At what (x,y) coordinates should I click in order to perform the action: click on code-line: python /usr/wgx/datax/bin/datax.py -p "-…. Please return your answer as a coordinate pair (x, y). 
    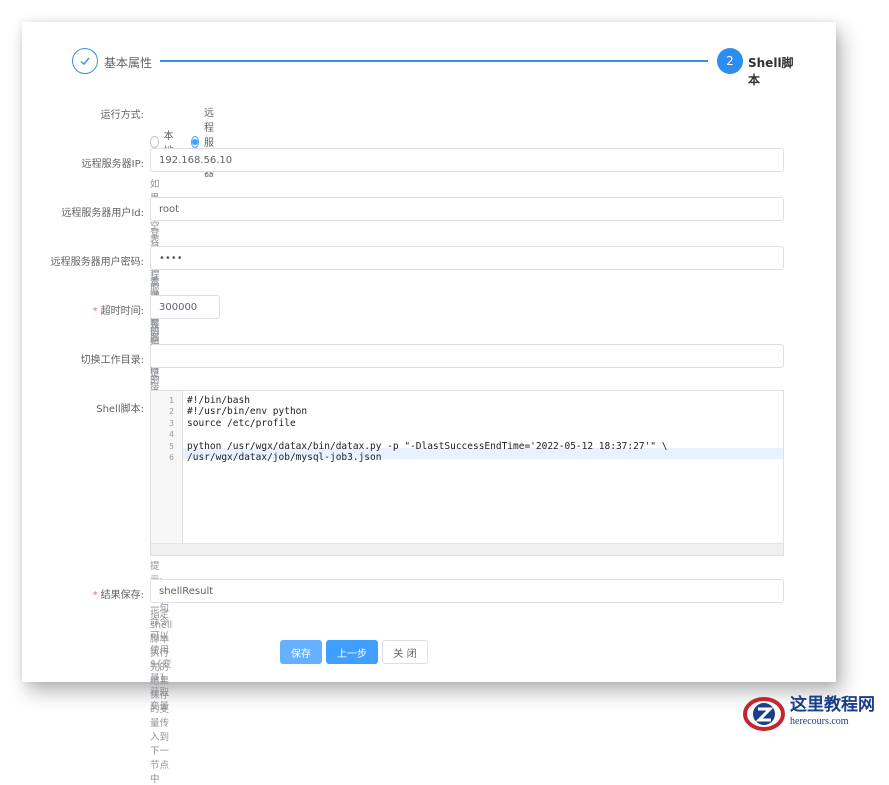
    Looking at the image, I should click on (485, 446).